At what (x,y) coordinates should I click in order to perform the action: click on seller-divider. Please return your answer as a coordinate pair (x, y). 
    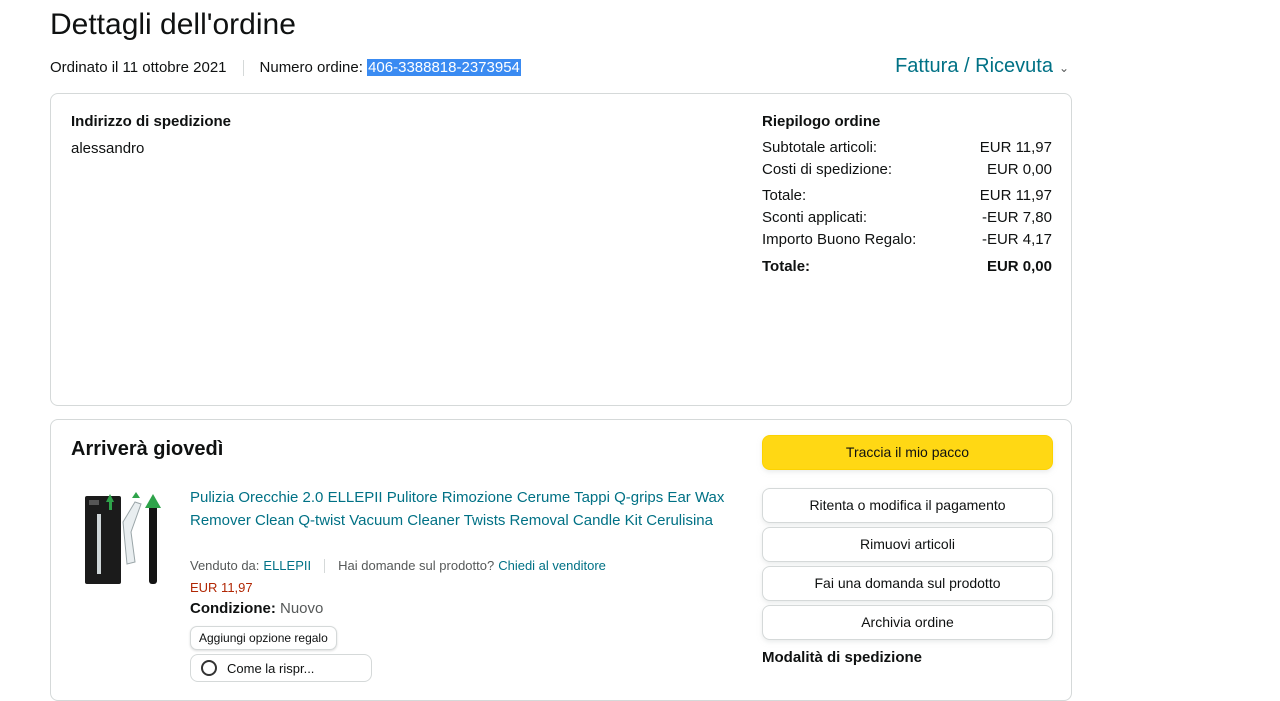
    Looking at the image, I should click on (325, 565).